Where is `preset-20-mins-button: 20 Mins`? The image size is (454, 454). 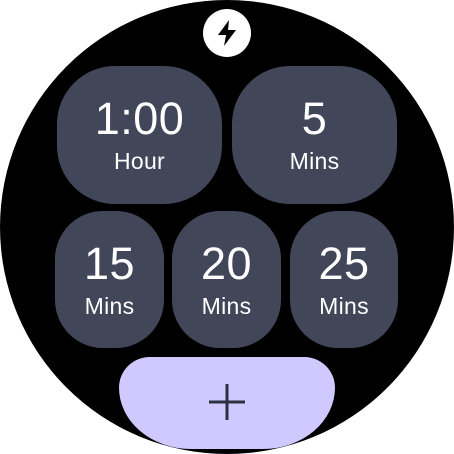
preset-20-mins-button: 20 Mins is located at coordinates (226, 279).